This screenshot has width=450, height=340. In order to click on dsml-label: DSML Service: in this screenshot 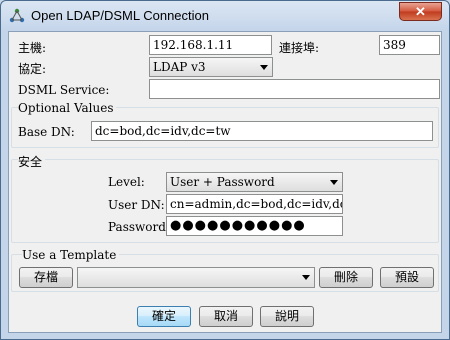, I will do `click(64, 90)`.